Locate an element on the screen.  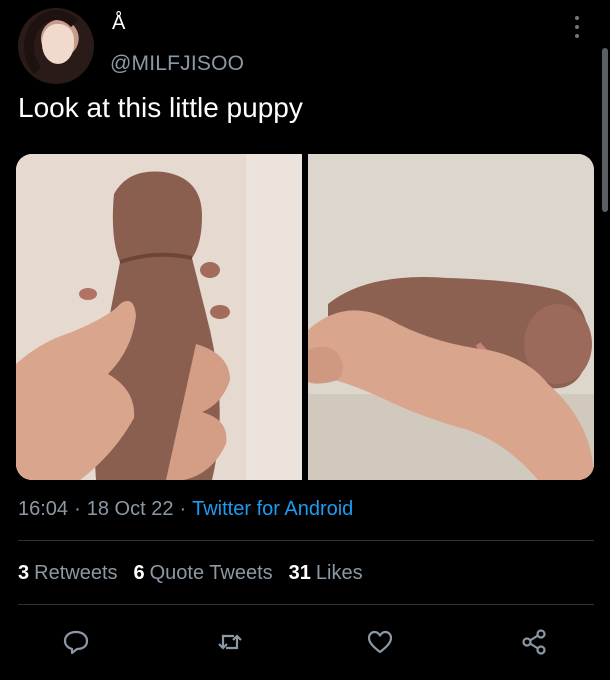
likes-count: 31 is located at coordinates (299, 573).